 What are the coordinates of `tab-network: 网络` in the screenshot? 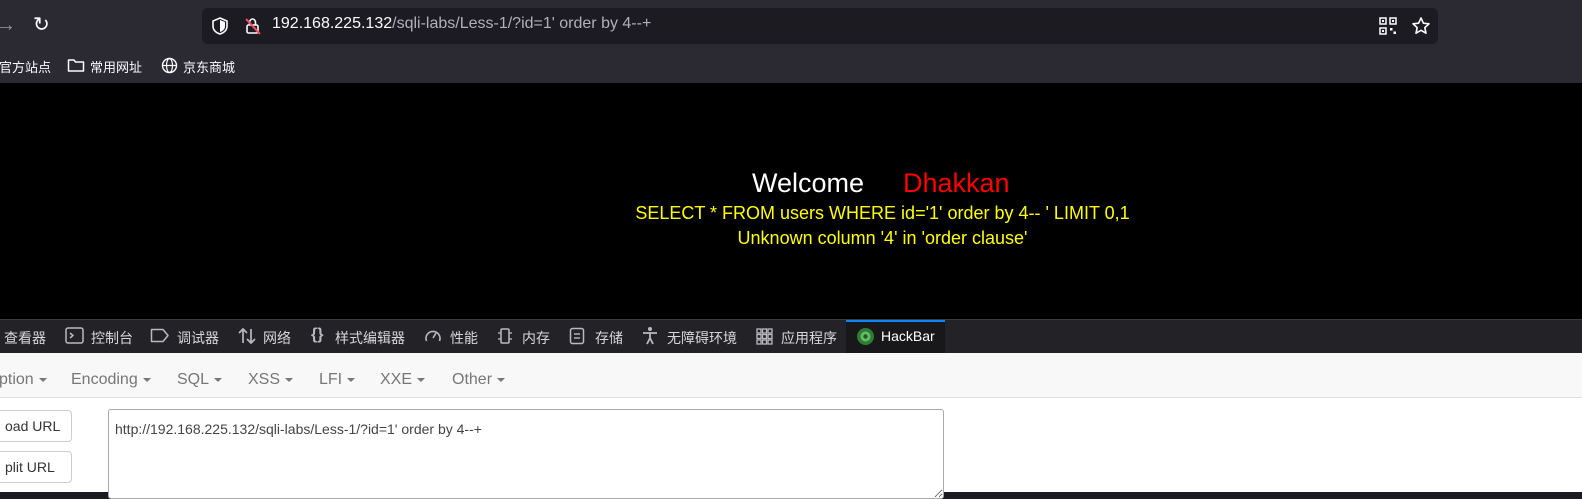 It's located at (277, 338).